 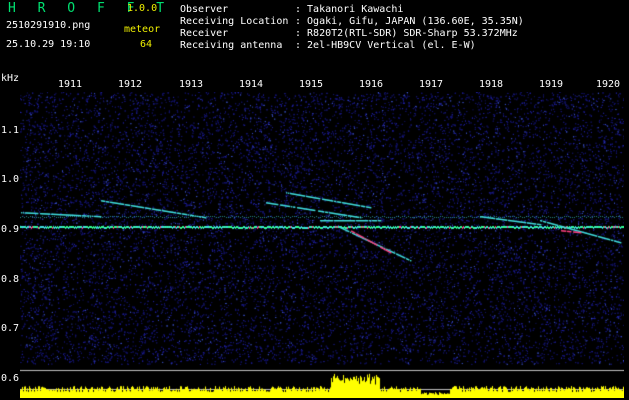 What do you see at coordinates (234, 21) in the screenshot?
I see `location-label: Receiving Location` at bounding box center [234, 21].